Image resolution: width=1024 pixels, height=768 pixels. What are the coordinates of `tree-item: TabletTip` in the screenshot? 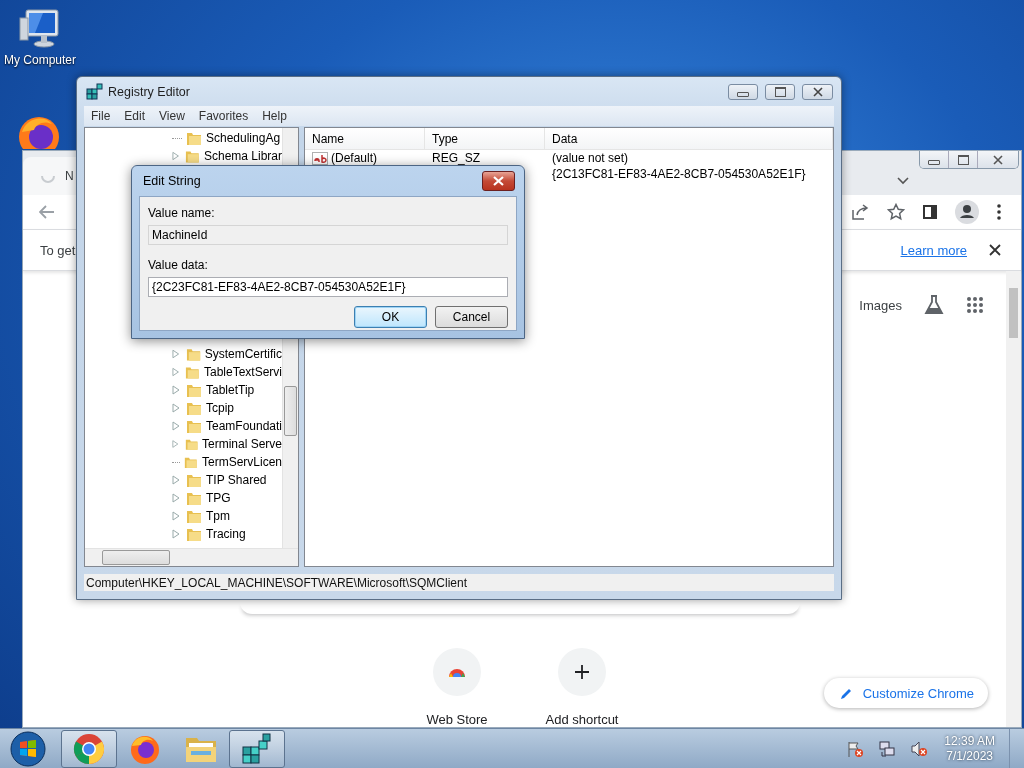 It's located at (230, 390).